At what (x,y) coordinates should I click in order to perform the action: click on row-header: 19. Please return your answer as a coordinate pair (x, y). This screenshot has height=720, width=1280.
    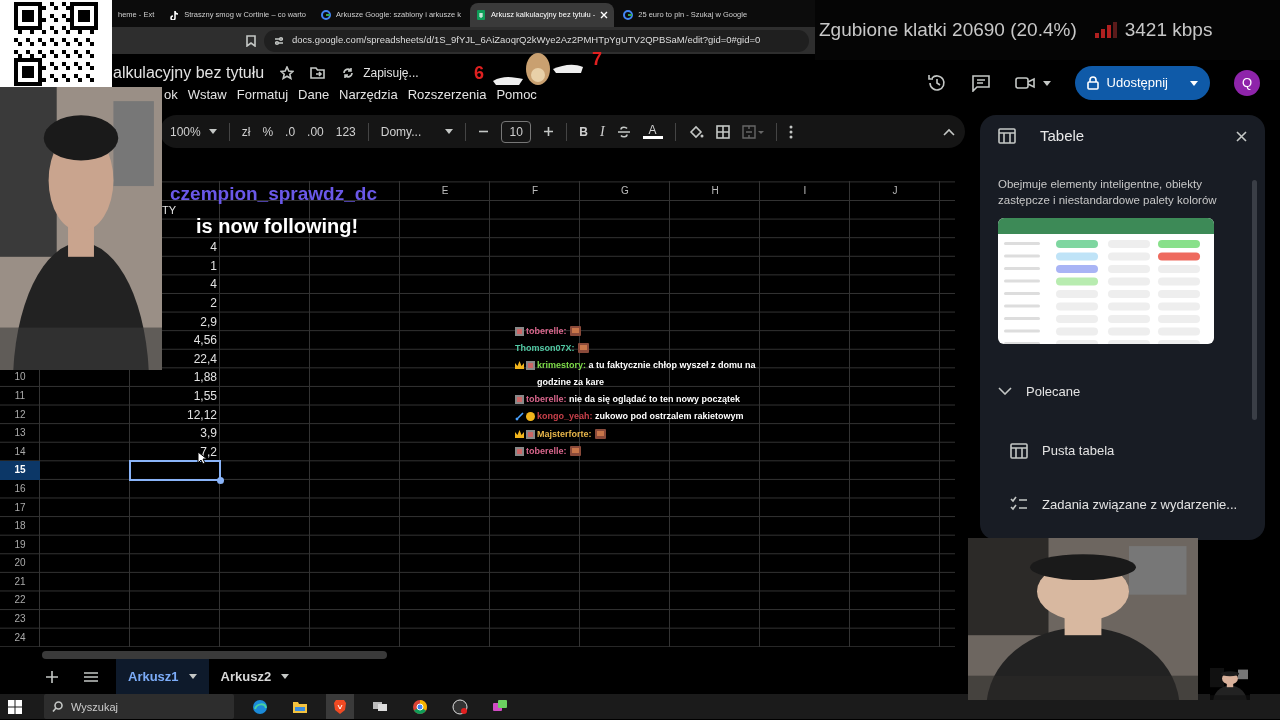
    Looking at the image, I should click on (20, 545).